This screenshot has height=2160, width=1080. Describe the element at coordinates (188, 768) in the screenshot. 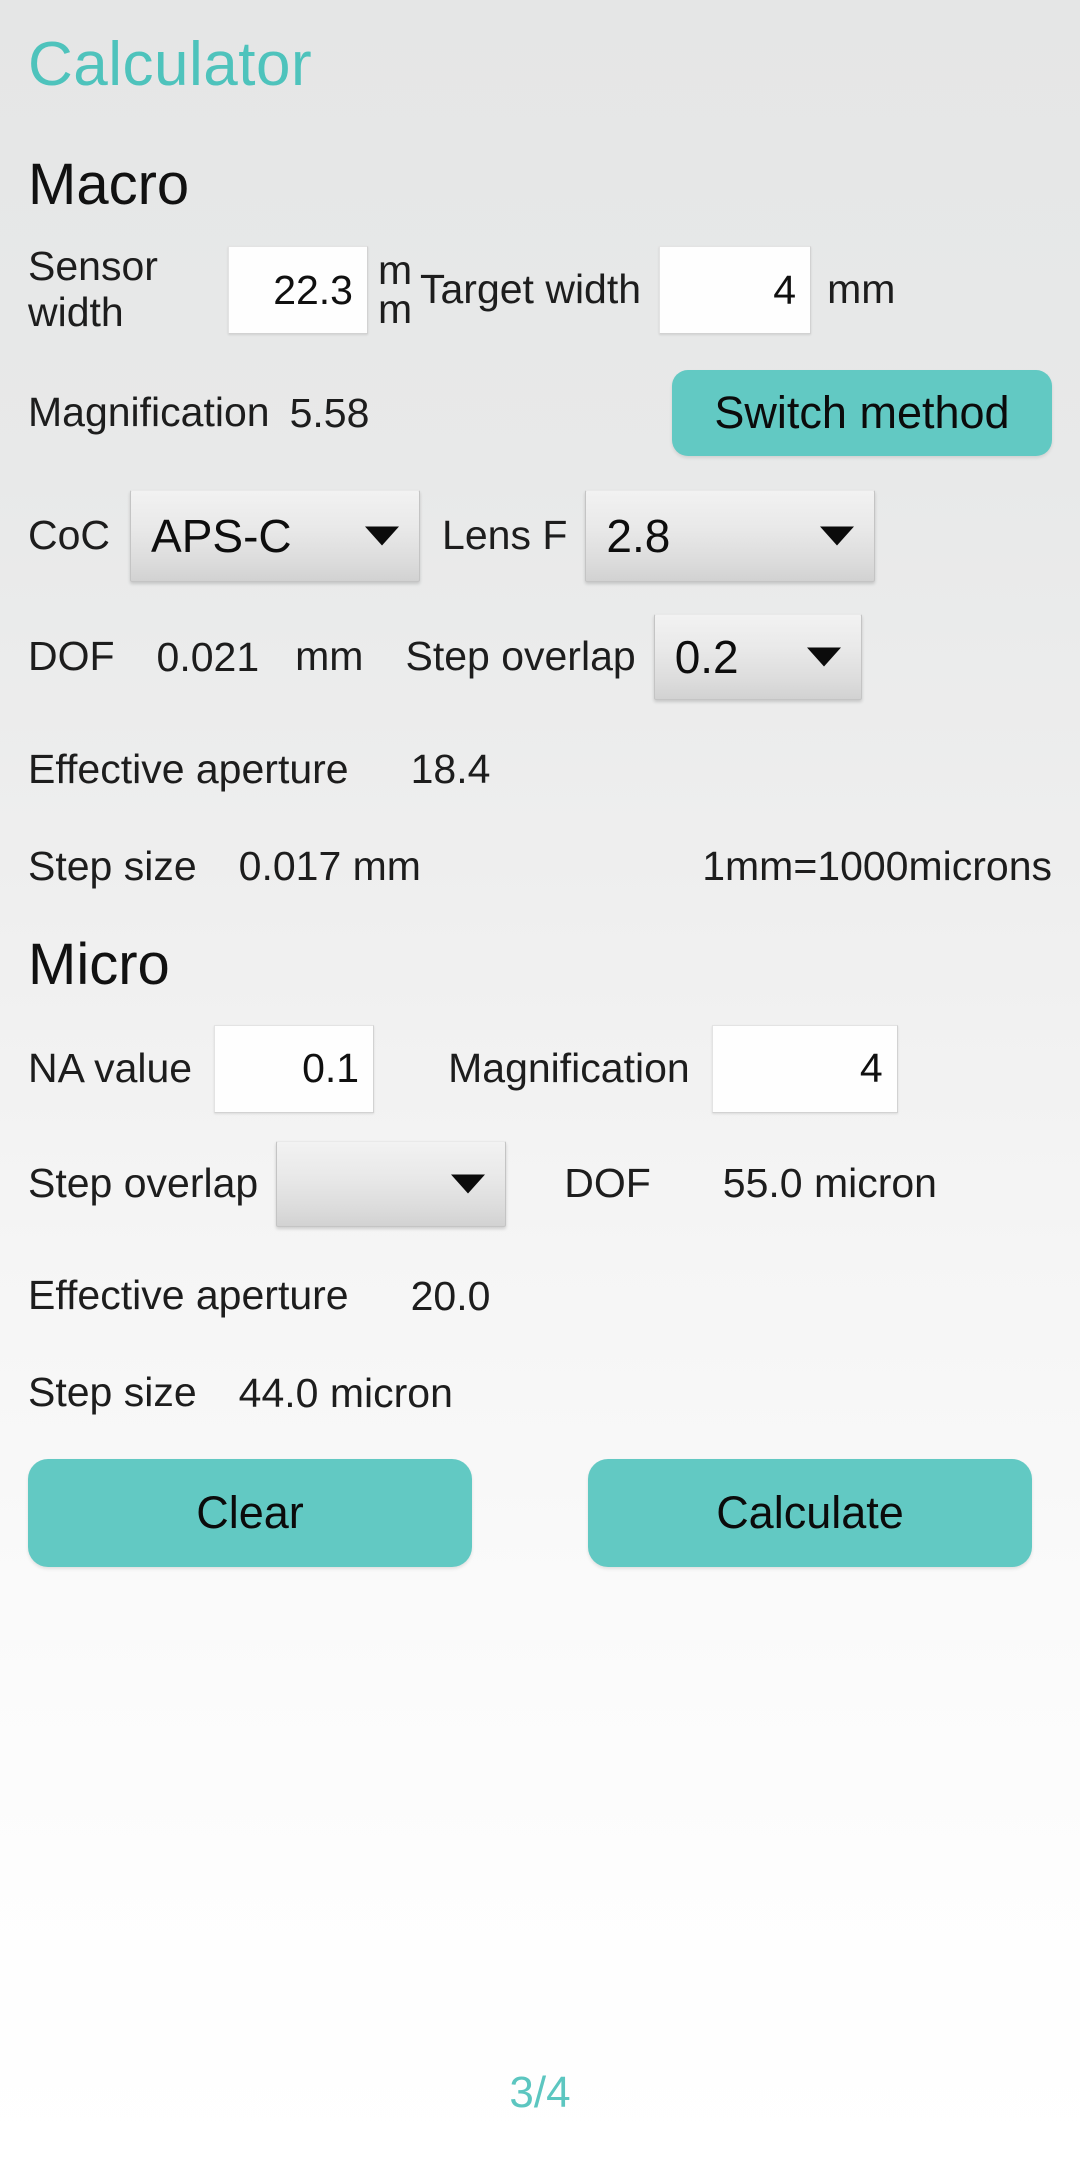

I see `macro-effective-aperture-label: Effective aperture` at that location.